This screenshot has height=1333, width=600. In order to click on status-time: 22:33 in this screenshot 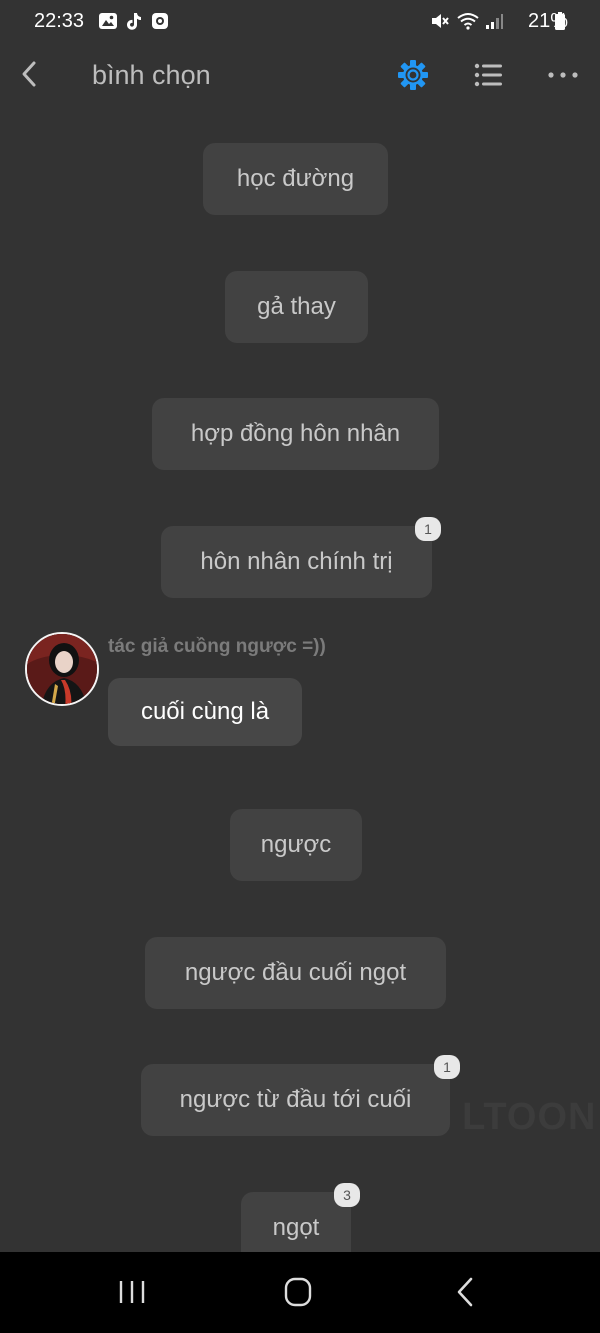, I will do `click(59, 21)`.